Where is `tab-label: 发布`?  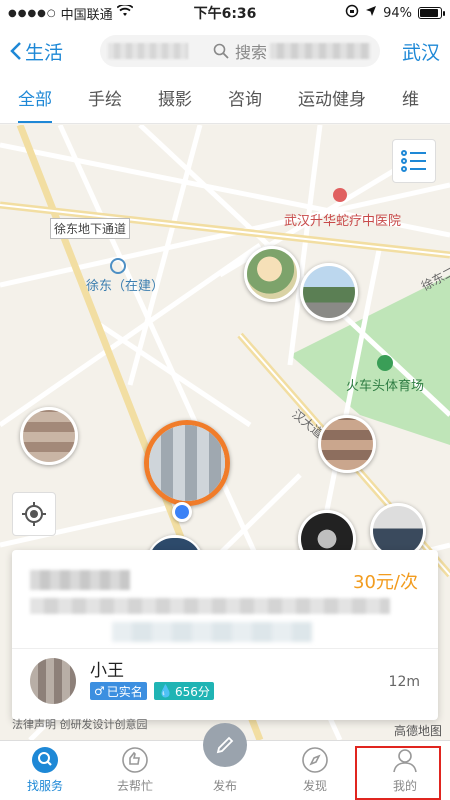 tab-label: 发布 is located at coordinates (224, 786).